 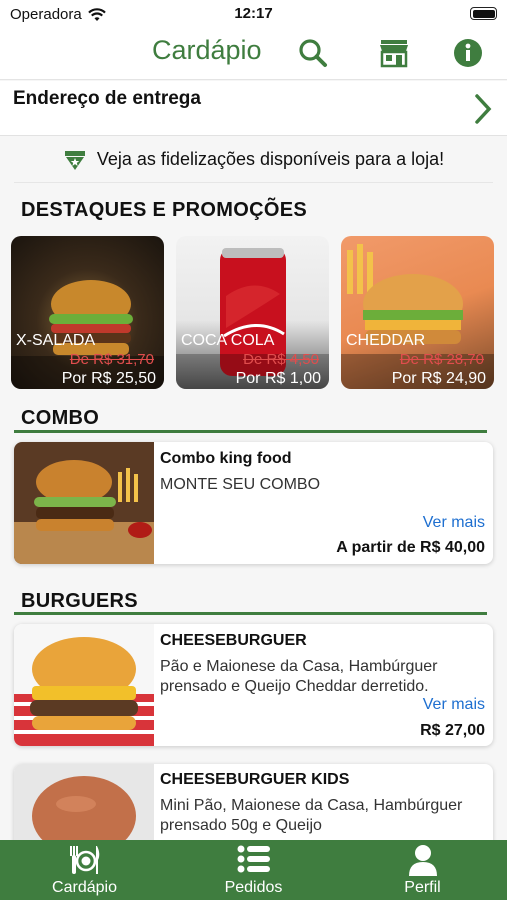 I want to click on app-header: Cardápio, so click(x=253, y=54).